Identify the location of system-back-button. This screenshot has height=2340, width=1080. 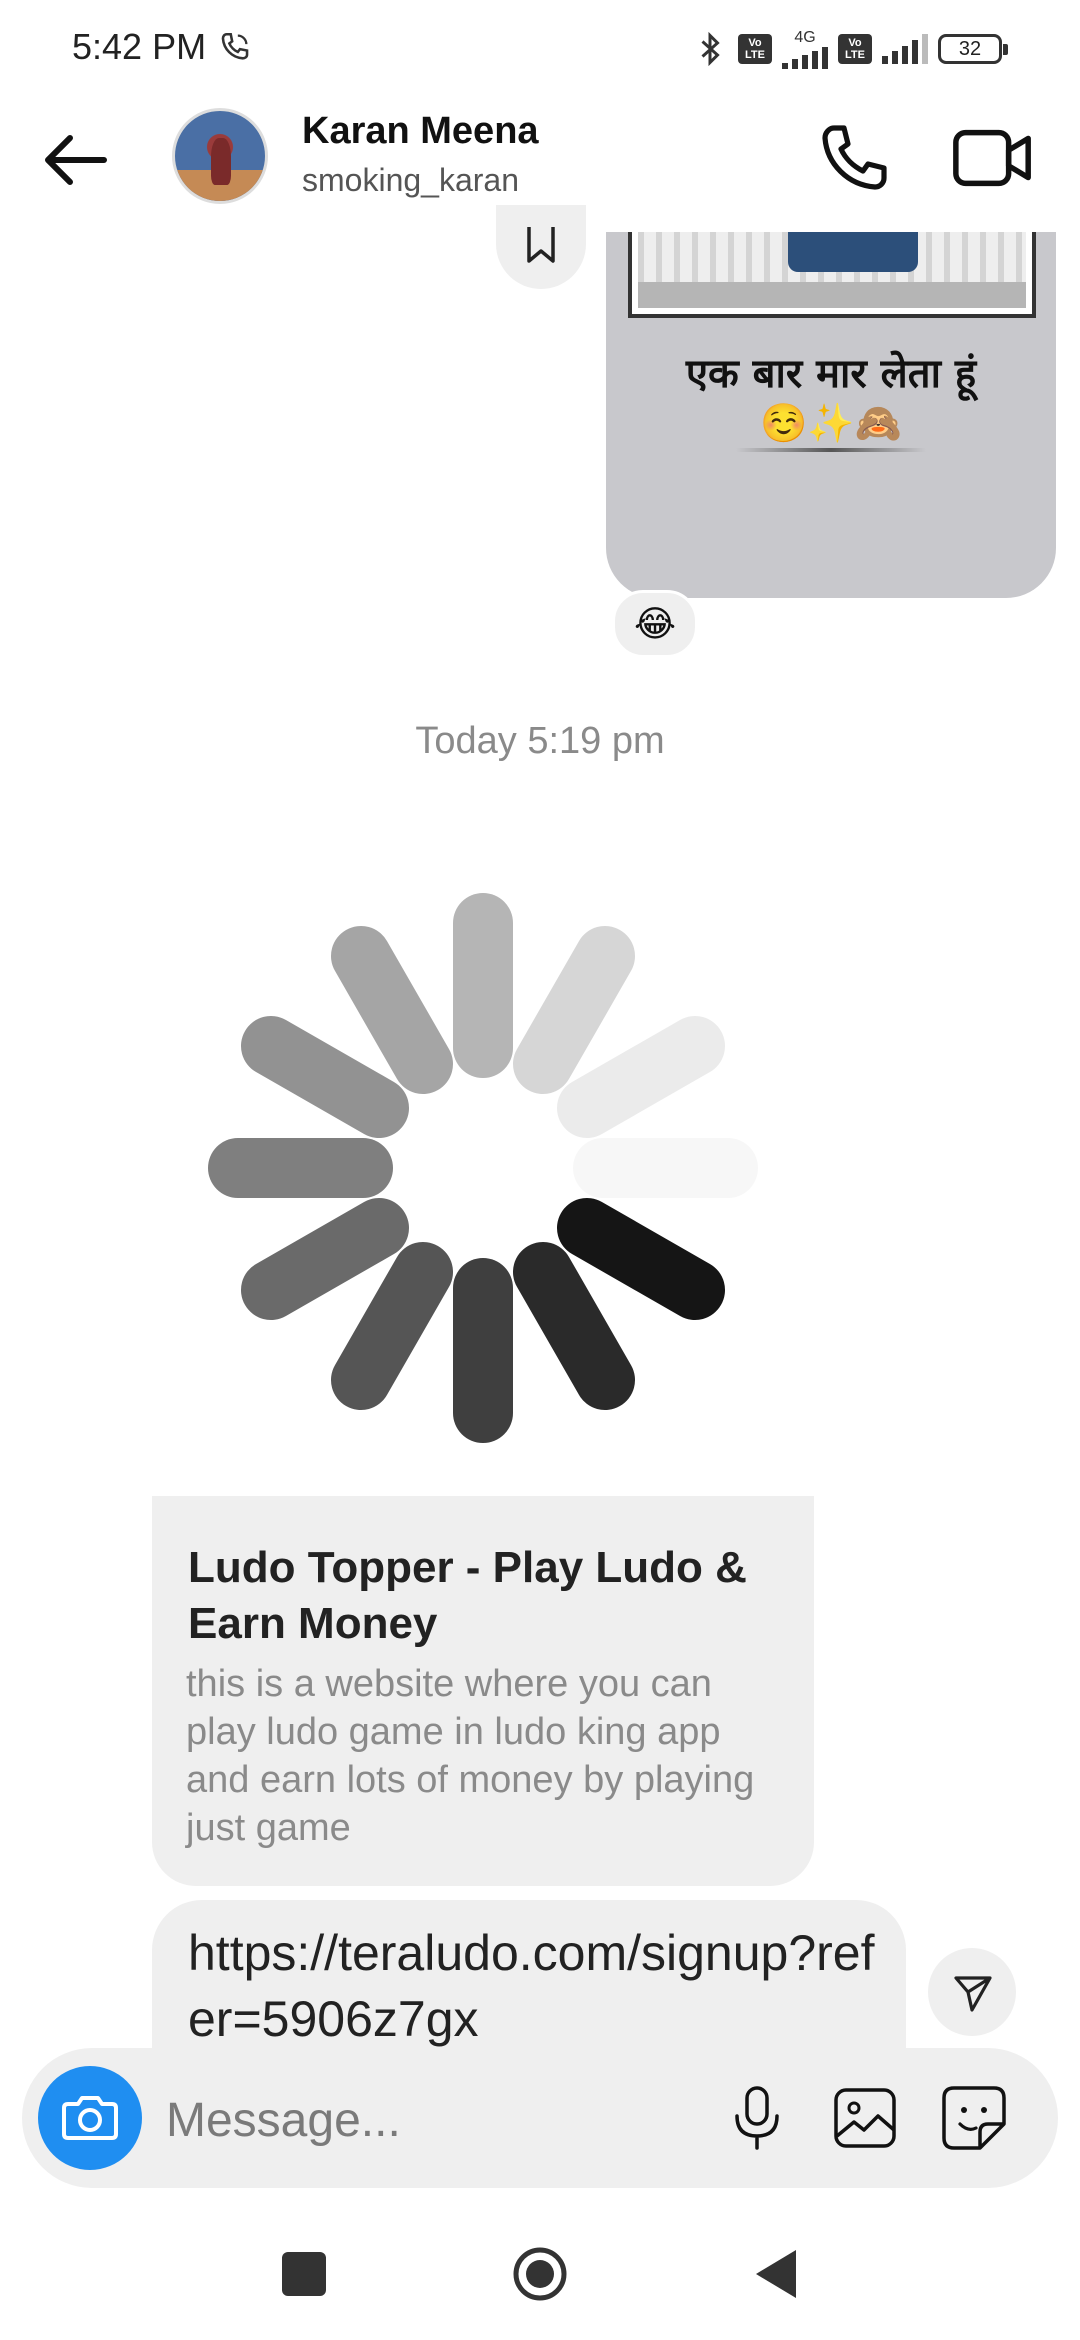
(776, 2274).